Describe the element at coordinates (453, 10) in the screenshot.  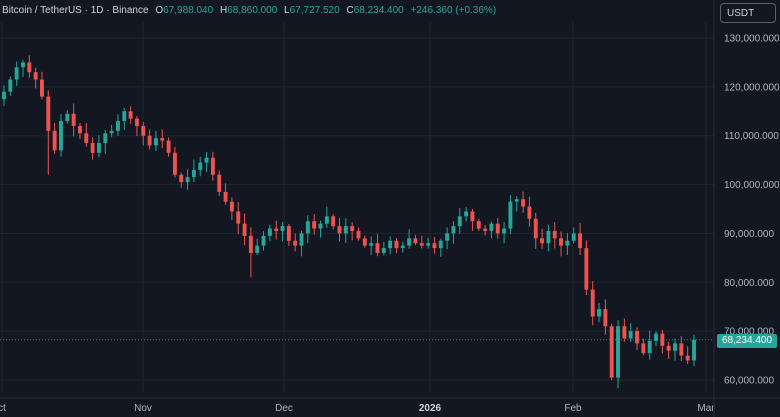
I see `change-value: +246.360 (+0.36%)` at that location.